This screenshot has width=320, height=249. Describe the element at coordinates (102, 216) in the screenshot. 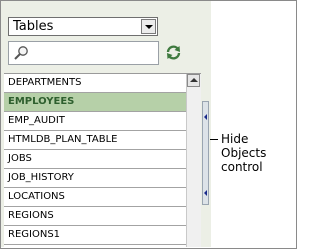

I see `list-item: REGIONS` at that location.